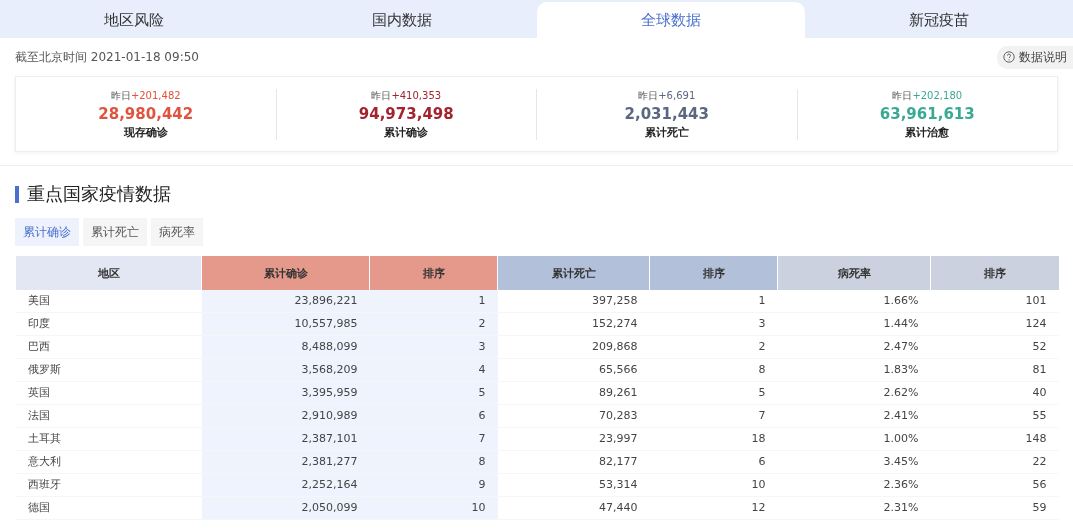 The image size is (1073, 530). Describe the element at coordinates (938, 20) in the screenshot. I see `tab: 新冠疫苗` at that location.